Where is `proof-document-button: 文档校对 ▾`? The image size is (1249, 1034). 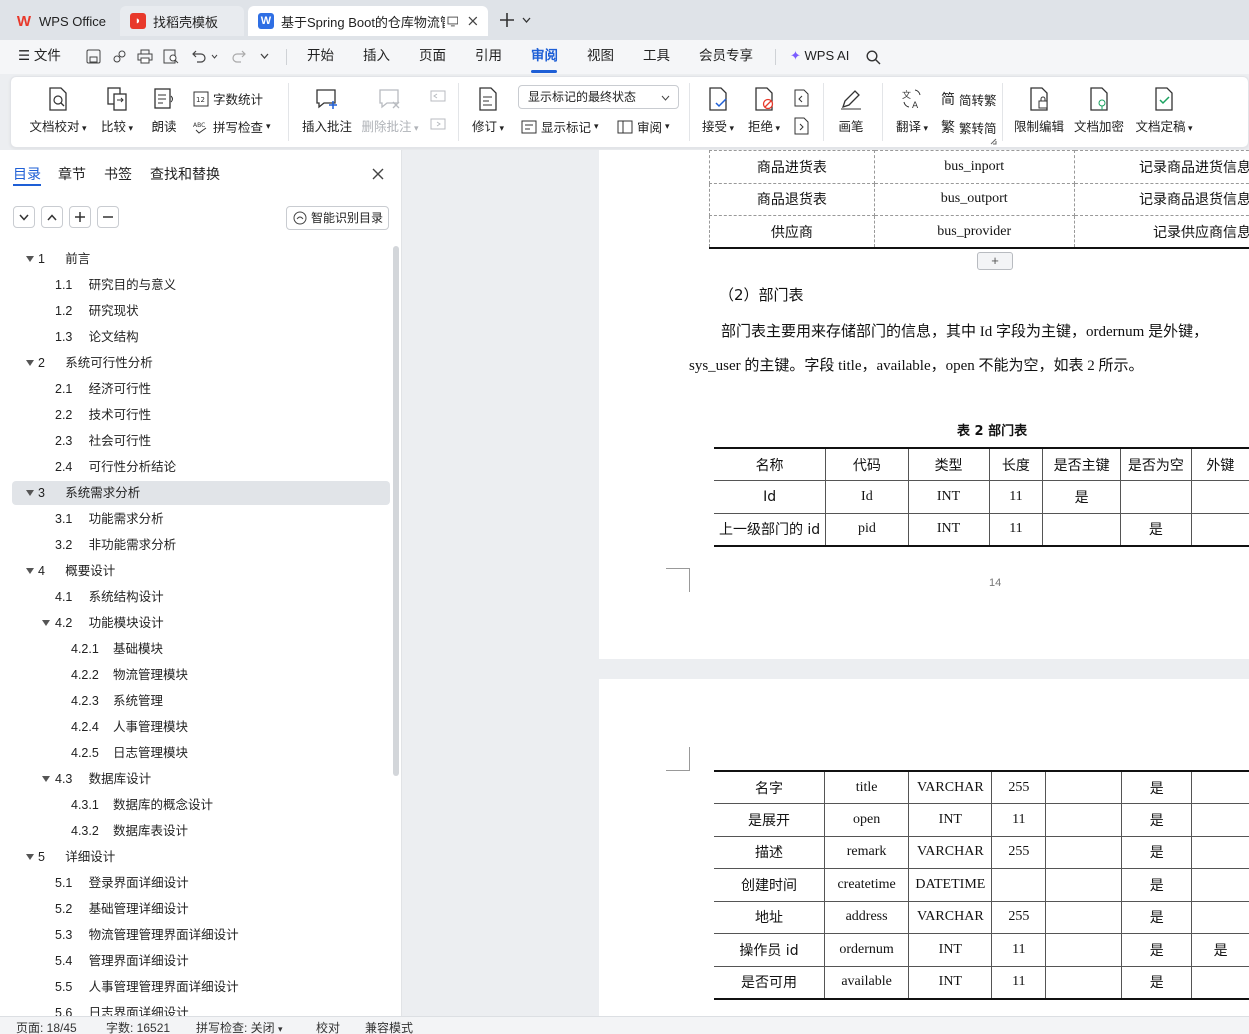
proof-document-button: 文档校对 ▾ is located at coordinates (58, 111).